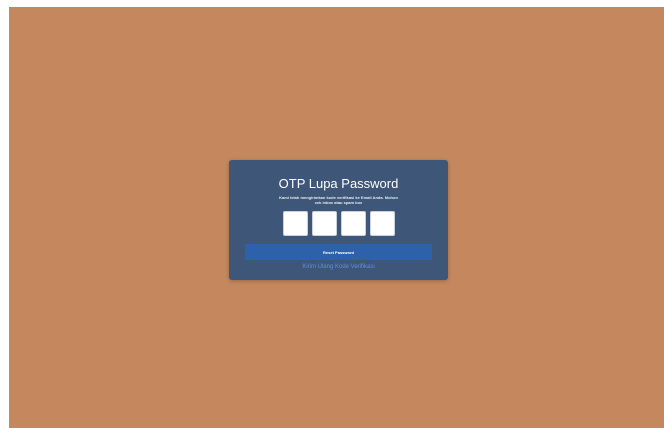 This screenshot has height=428, width=664. I want to click on otp-input-group, so click(338, 223).